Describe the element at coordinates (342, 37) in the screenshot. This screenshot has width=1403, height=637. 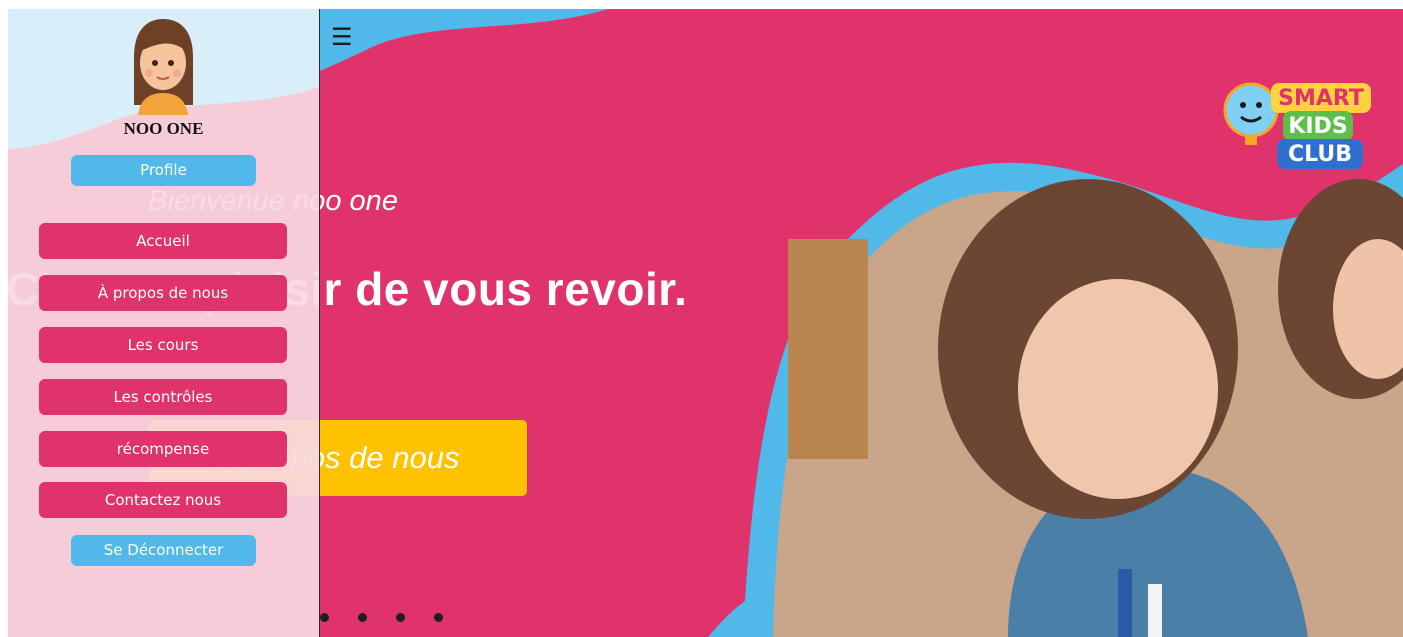
I see `hamburger-icon: ☰` at that location.